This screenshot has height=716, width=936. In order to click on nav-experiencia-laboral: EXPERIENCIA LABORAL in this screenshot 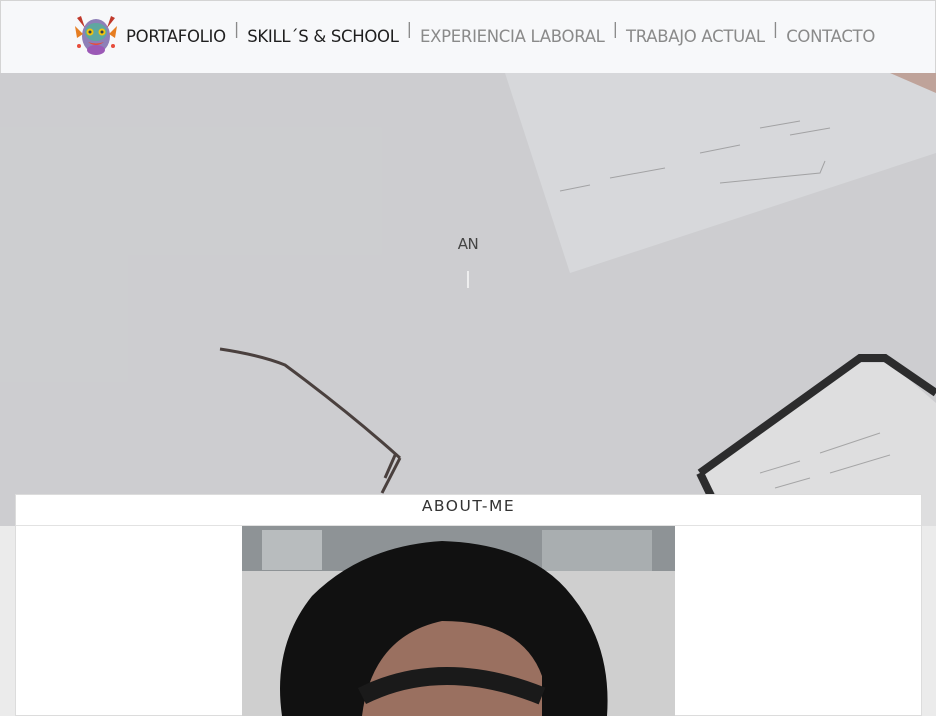, I will do `click(512, 33)`.